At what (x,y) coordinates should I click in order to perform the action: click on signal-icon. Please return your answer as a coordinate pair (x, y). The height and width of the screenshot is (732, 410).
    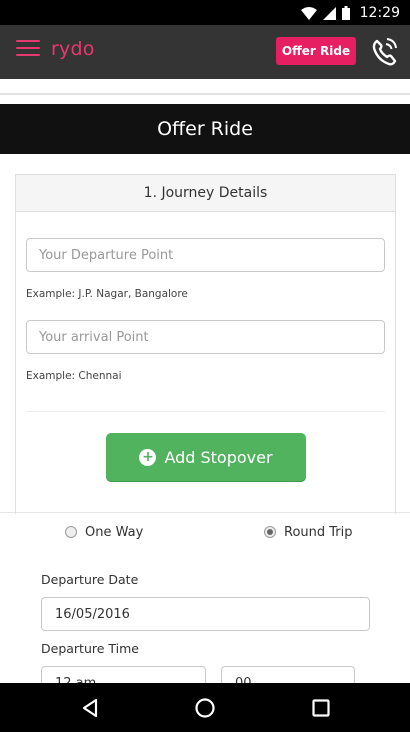
    Looking at the image, I should click on (329, 13).